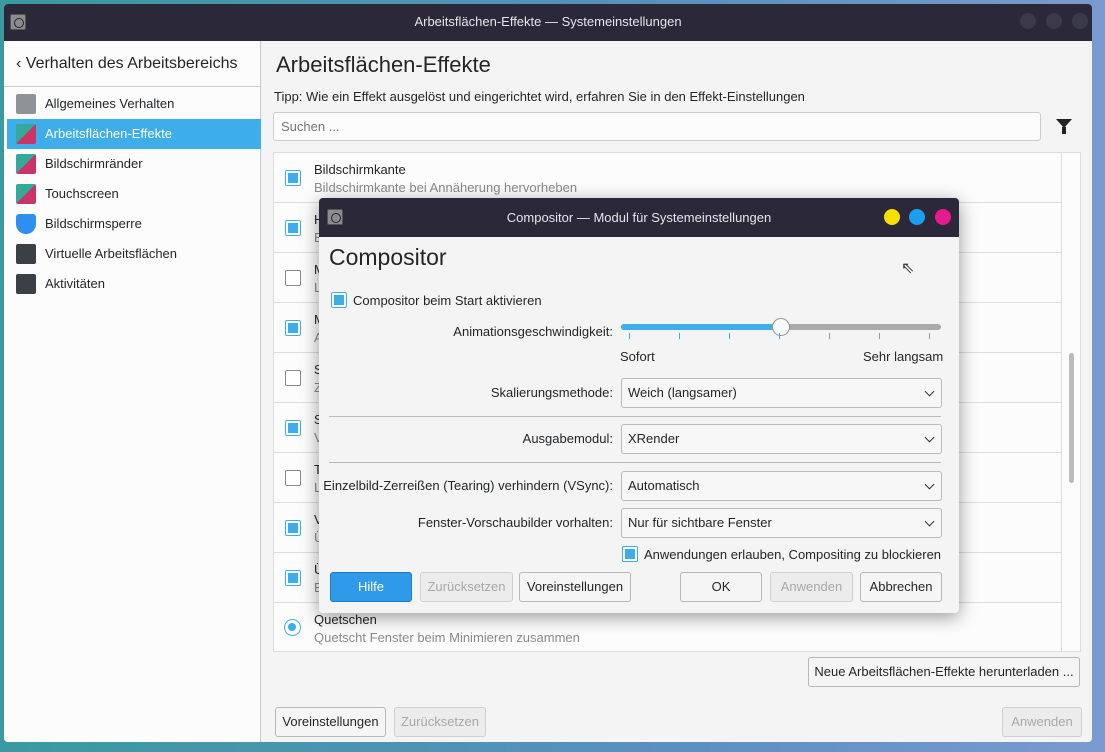 This screenshot has width=1105, height=752. Describe the element at coordinates (781, 439) in the screenshot. I see `backend-combo: XRender` at that location.